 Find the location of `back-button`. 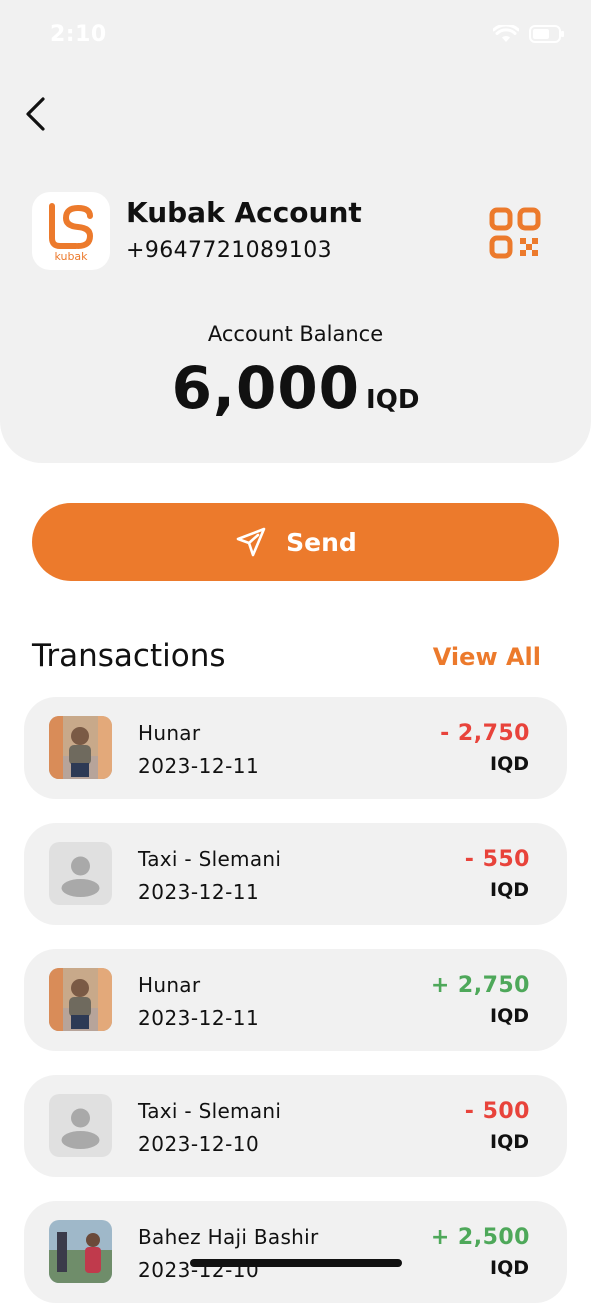

back-button is located at coordinates (40, 114).